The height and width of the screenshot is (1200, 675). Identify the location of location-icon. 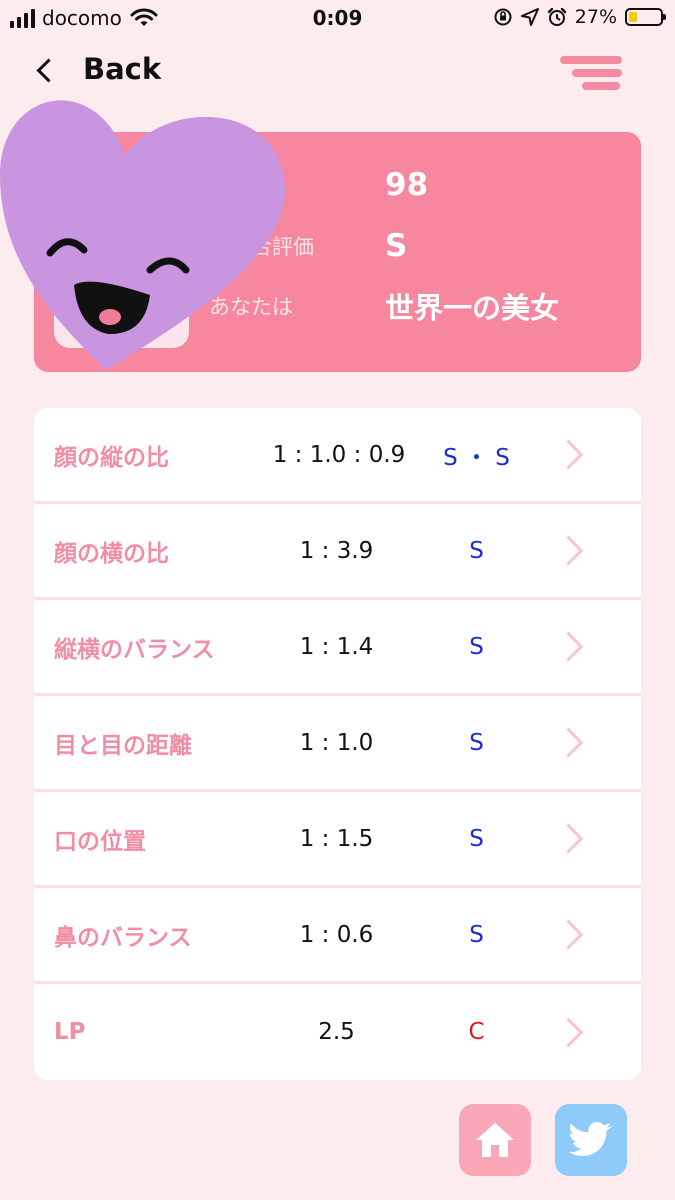
(529, 17).